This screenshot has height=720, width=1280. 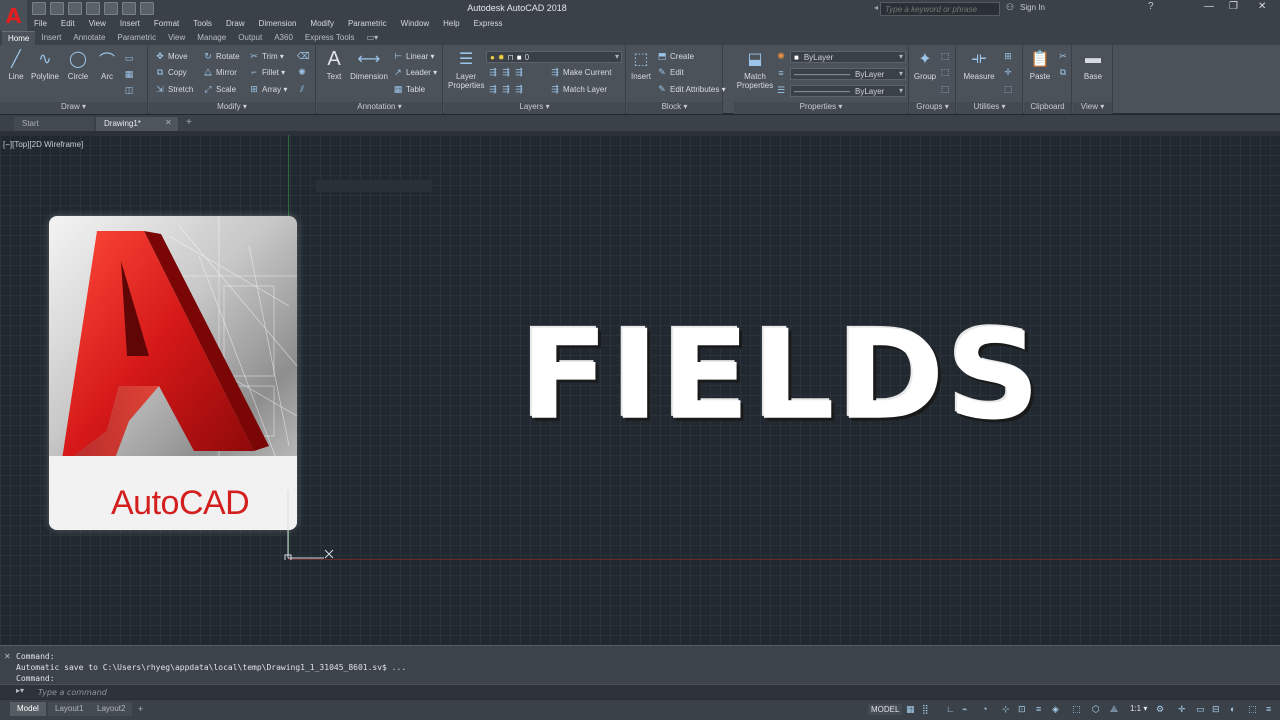 I want to click on command-prompt-icon: ▸▾, so click(x=20, y=690).